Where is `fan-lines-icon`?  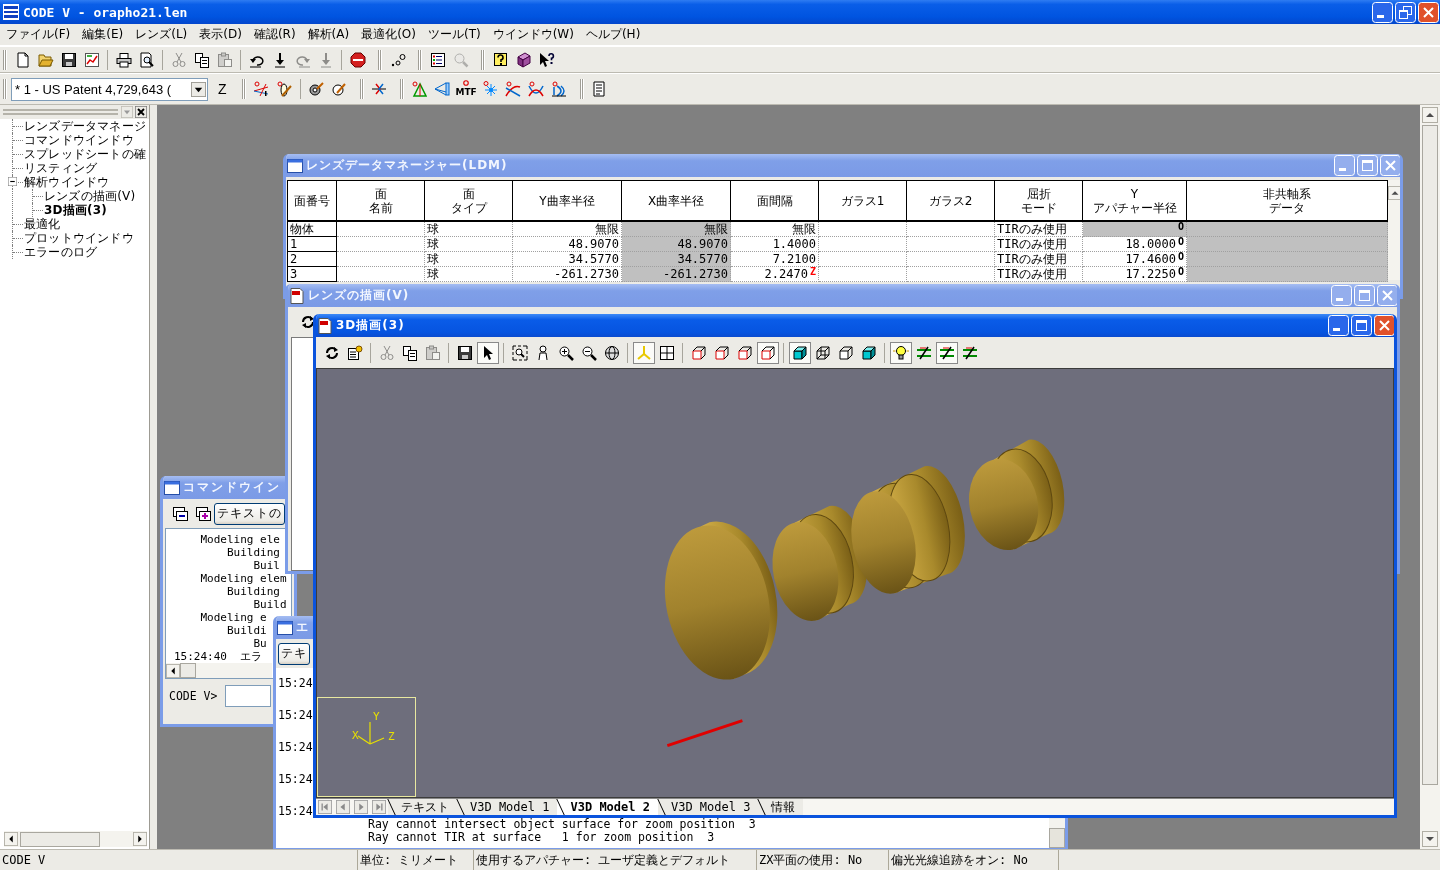 fan-lines-icon is located at coordinates (442, 89).